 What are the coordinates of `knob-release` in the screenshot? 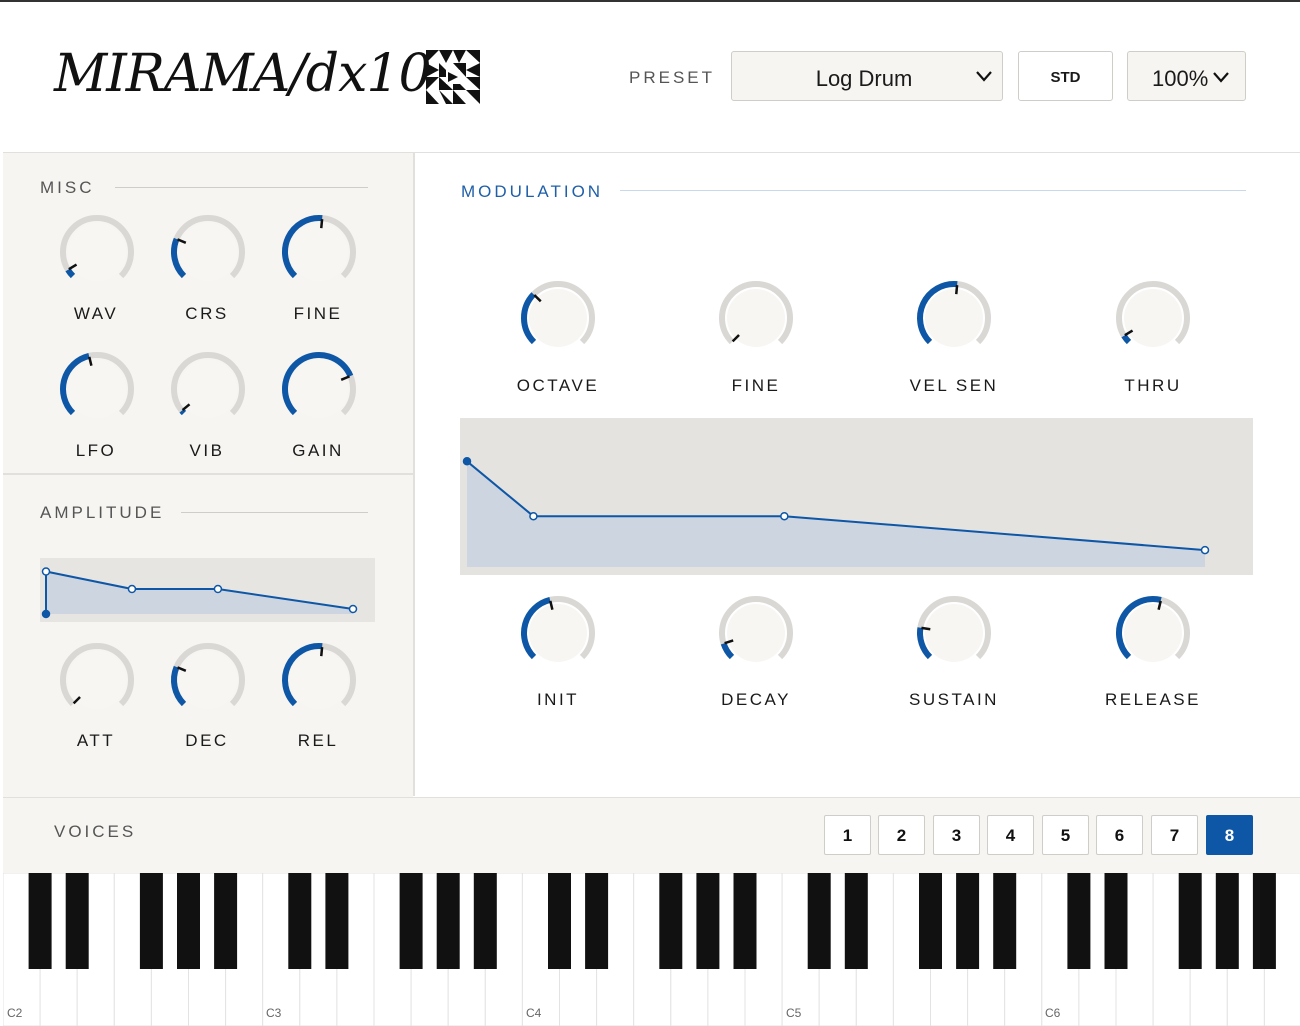 It's located at (1153, 633).